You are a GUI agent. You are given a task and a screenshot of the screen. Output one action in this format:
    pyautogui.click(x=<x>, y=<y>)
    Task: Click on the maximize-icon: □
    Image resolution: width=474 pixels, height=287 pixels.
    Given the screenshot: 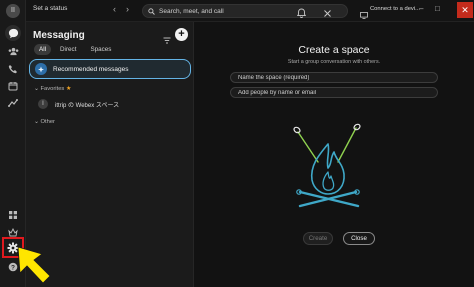 What is the action you would take?
    pyautogui.click(x=437, y=8)
    